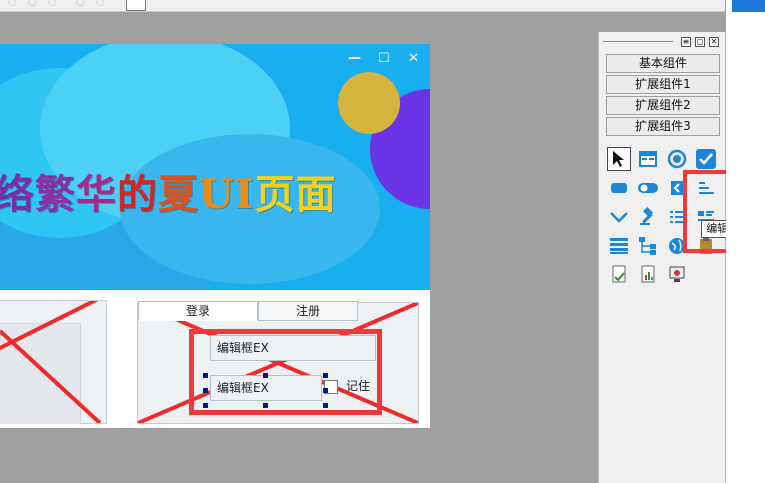 The image size is (765, 483). Describe the element at coordinates (748, 6) in the screenshot. I see `side-strip-accent` at that location.